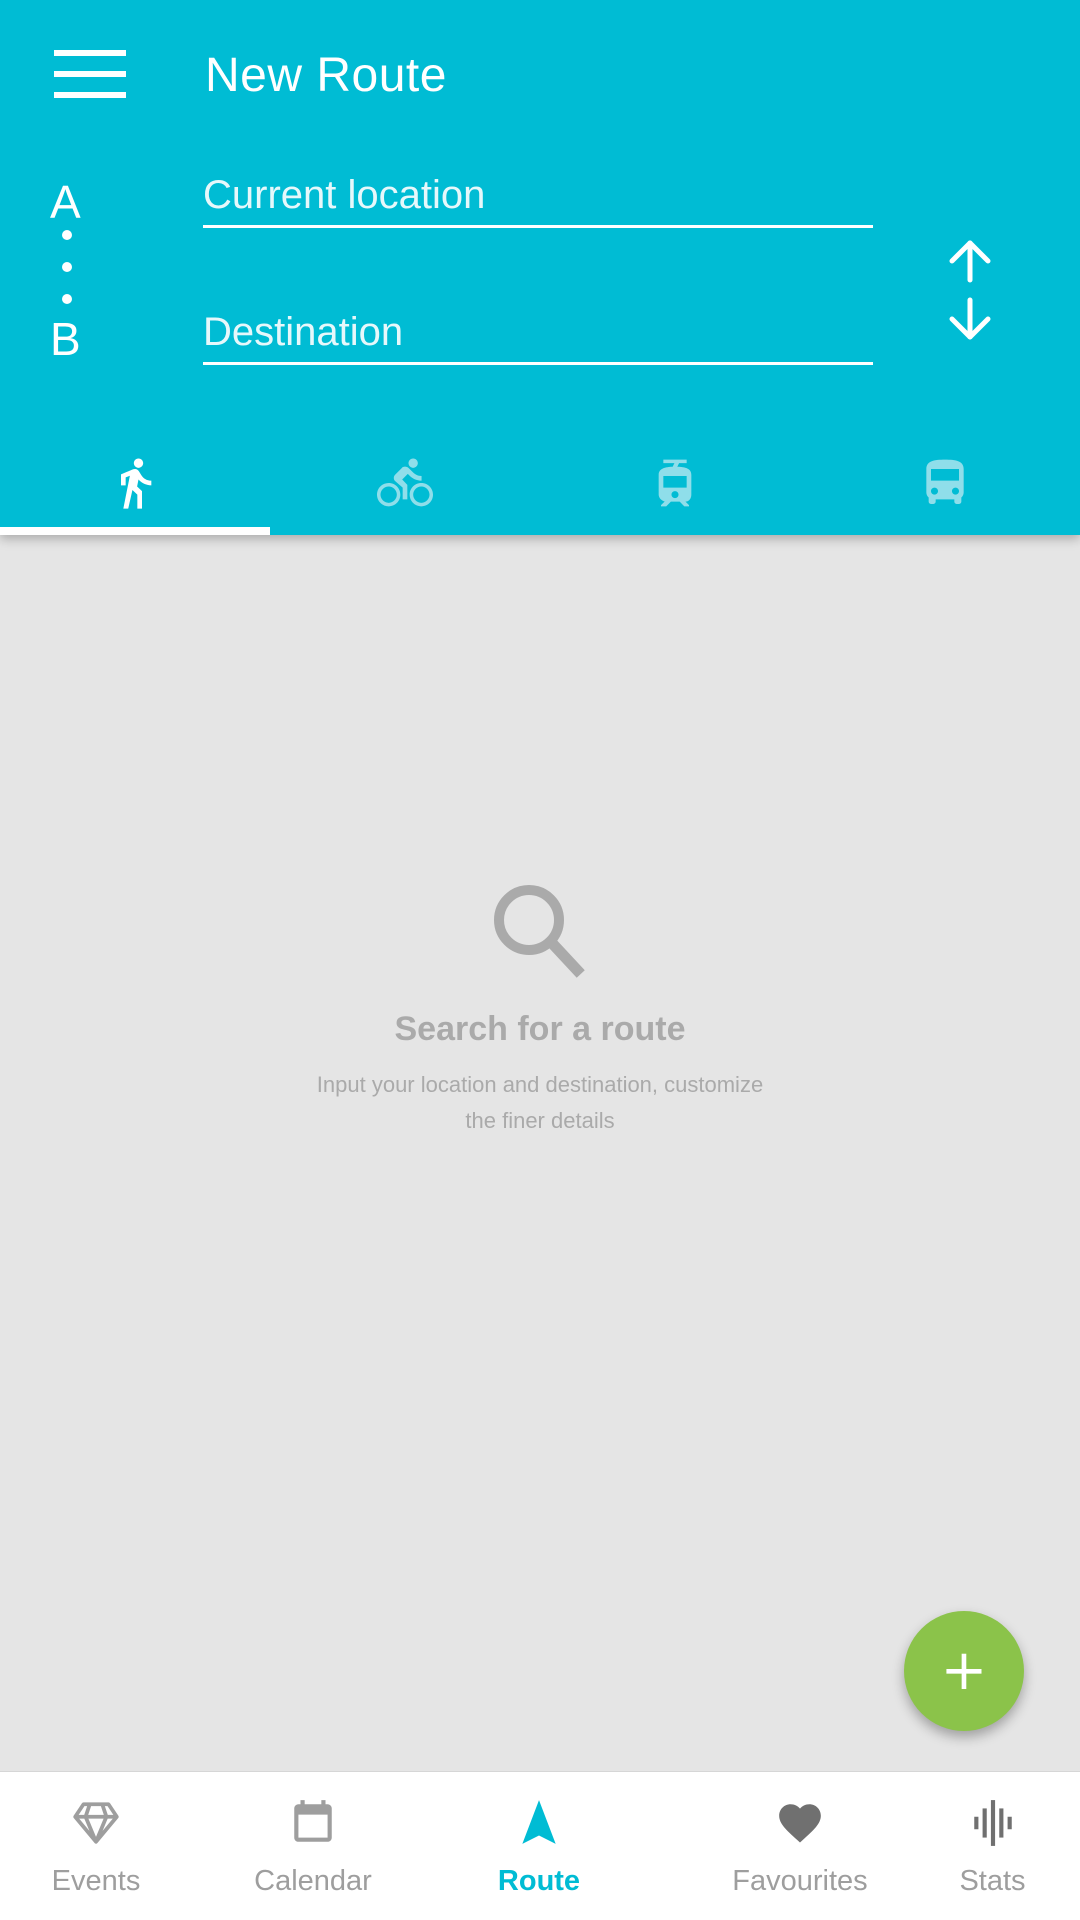 The width and height of the screenshot is (1080, 1920). Describe the element at coordinates (313, 1821) in the screenshot. I see `calendar-icon` at that location.